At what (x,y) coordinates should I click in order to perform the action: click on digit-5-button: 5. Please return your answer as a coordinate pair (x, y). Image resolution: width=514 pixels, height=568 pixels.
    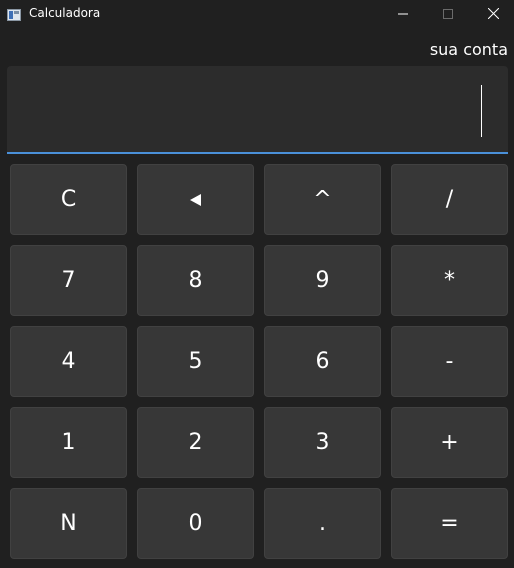
    Looking at the image, I should click on (195, 361).